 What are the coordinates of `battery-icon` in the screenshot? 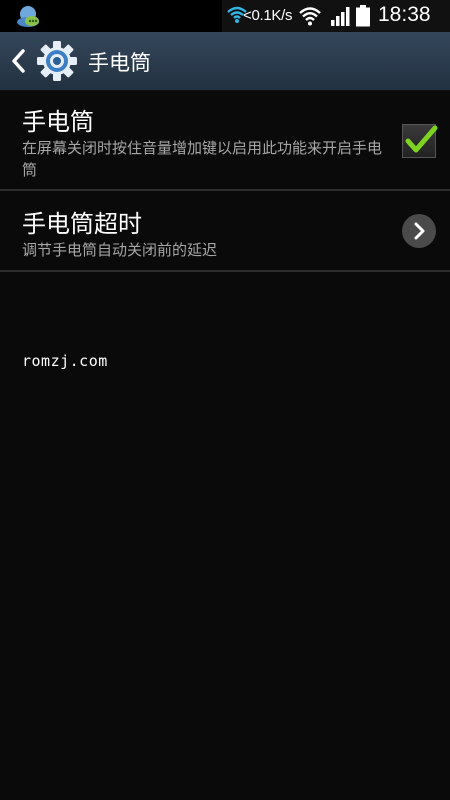 It's located at (363, 16).